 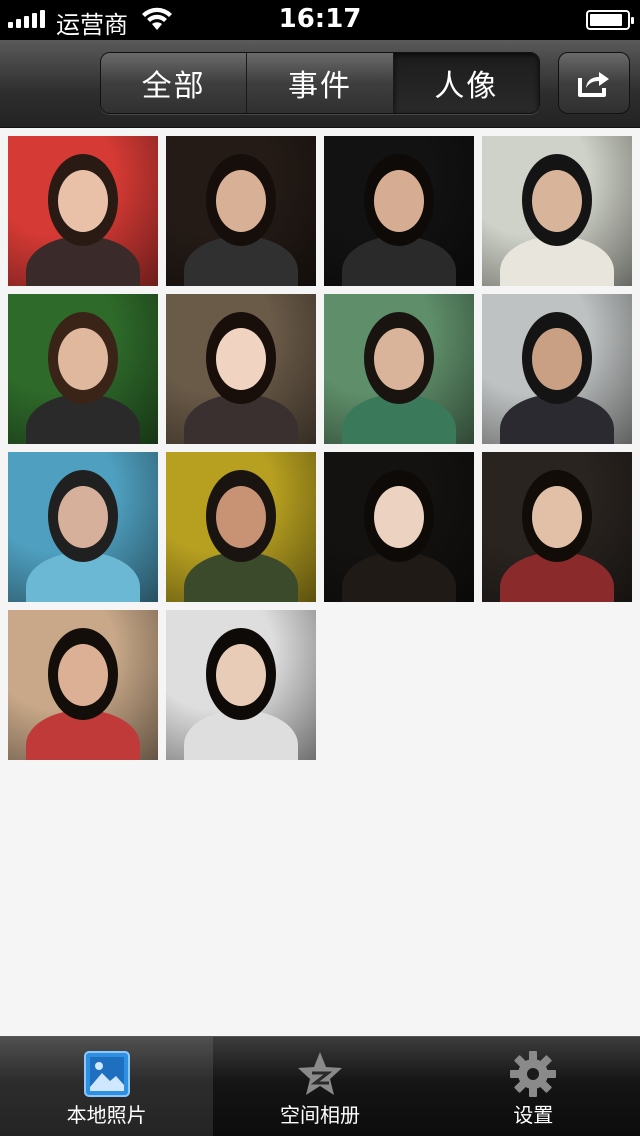 I want to click on photo-icon, so click(x=106, y=1074).